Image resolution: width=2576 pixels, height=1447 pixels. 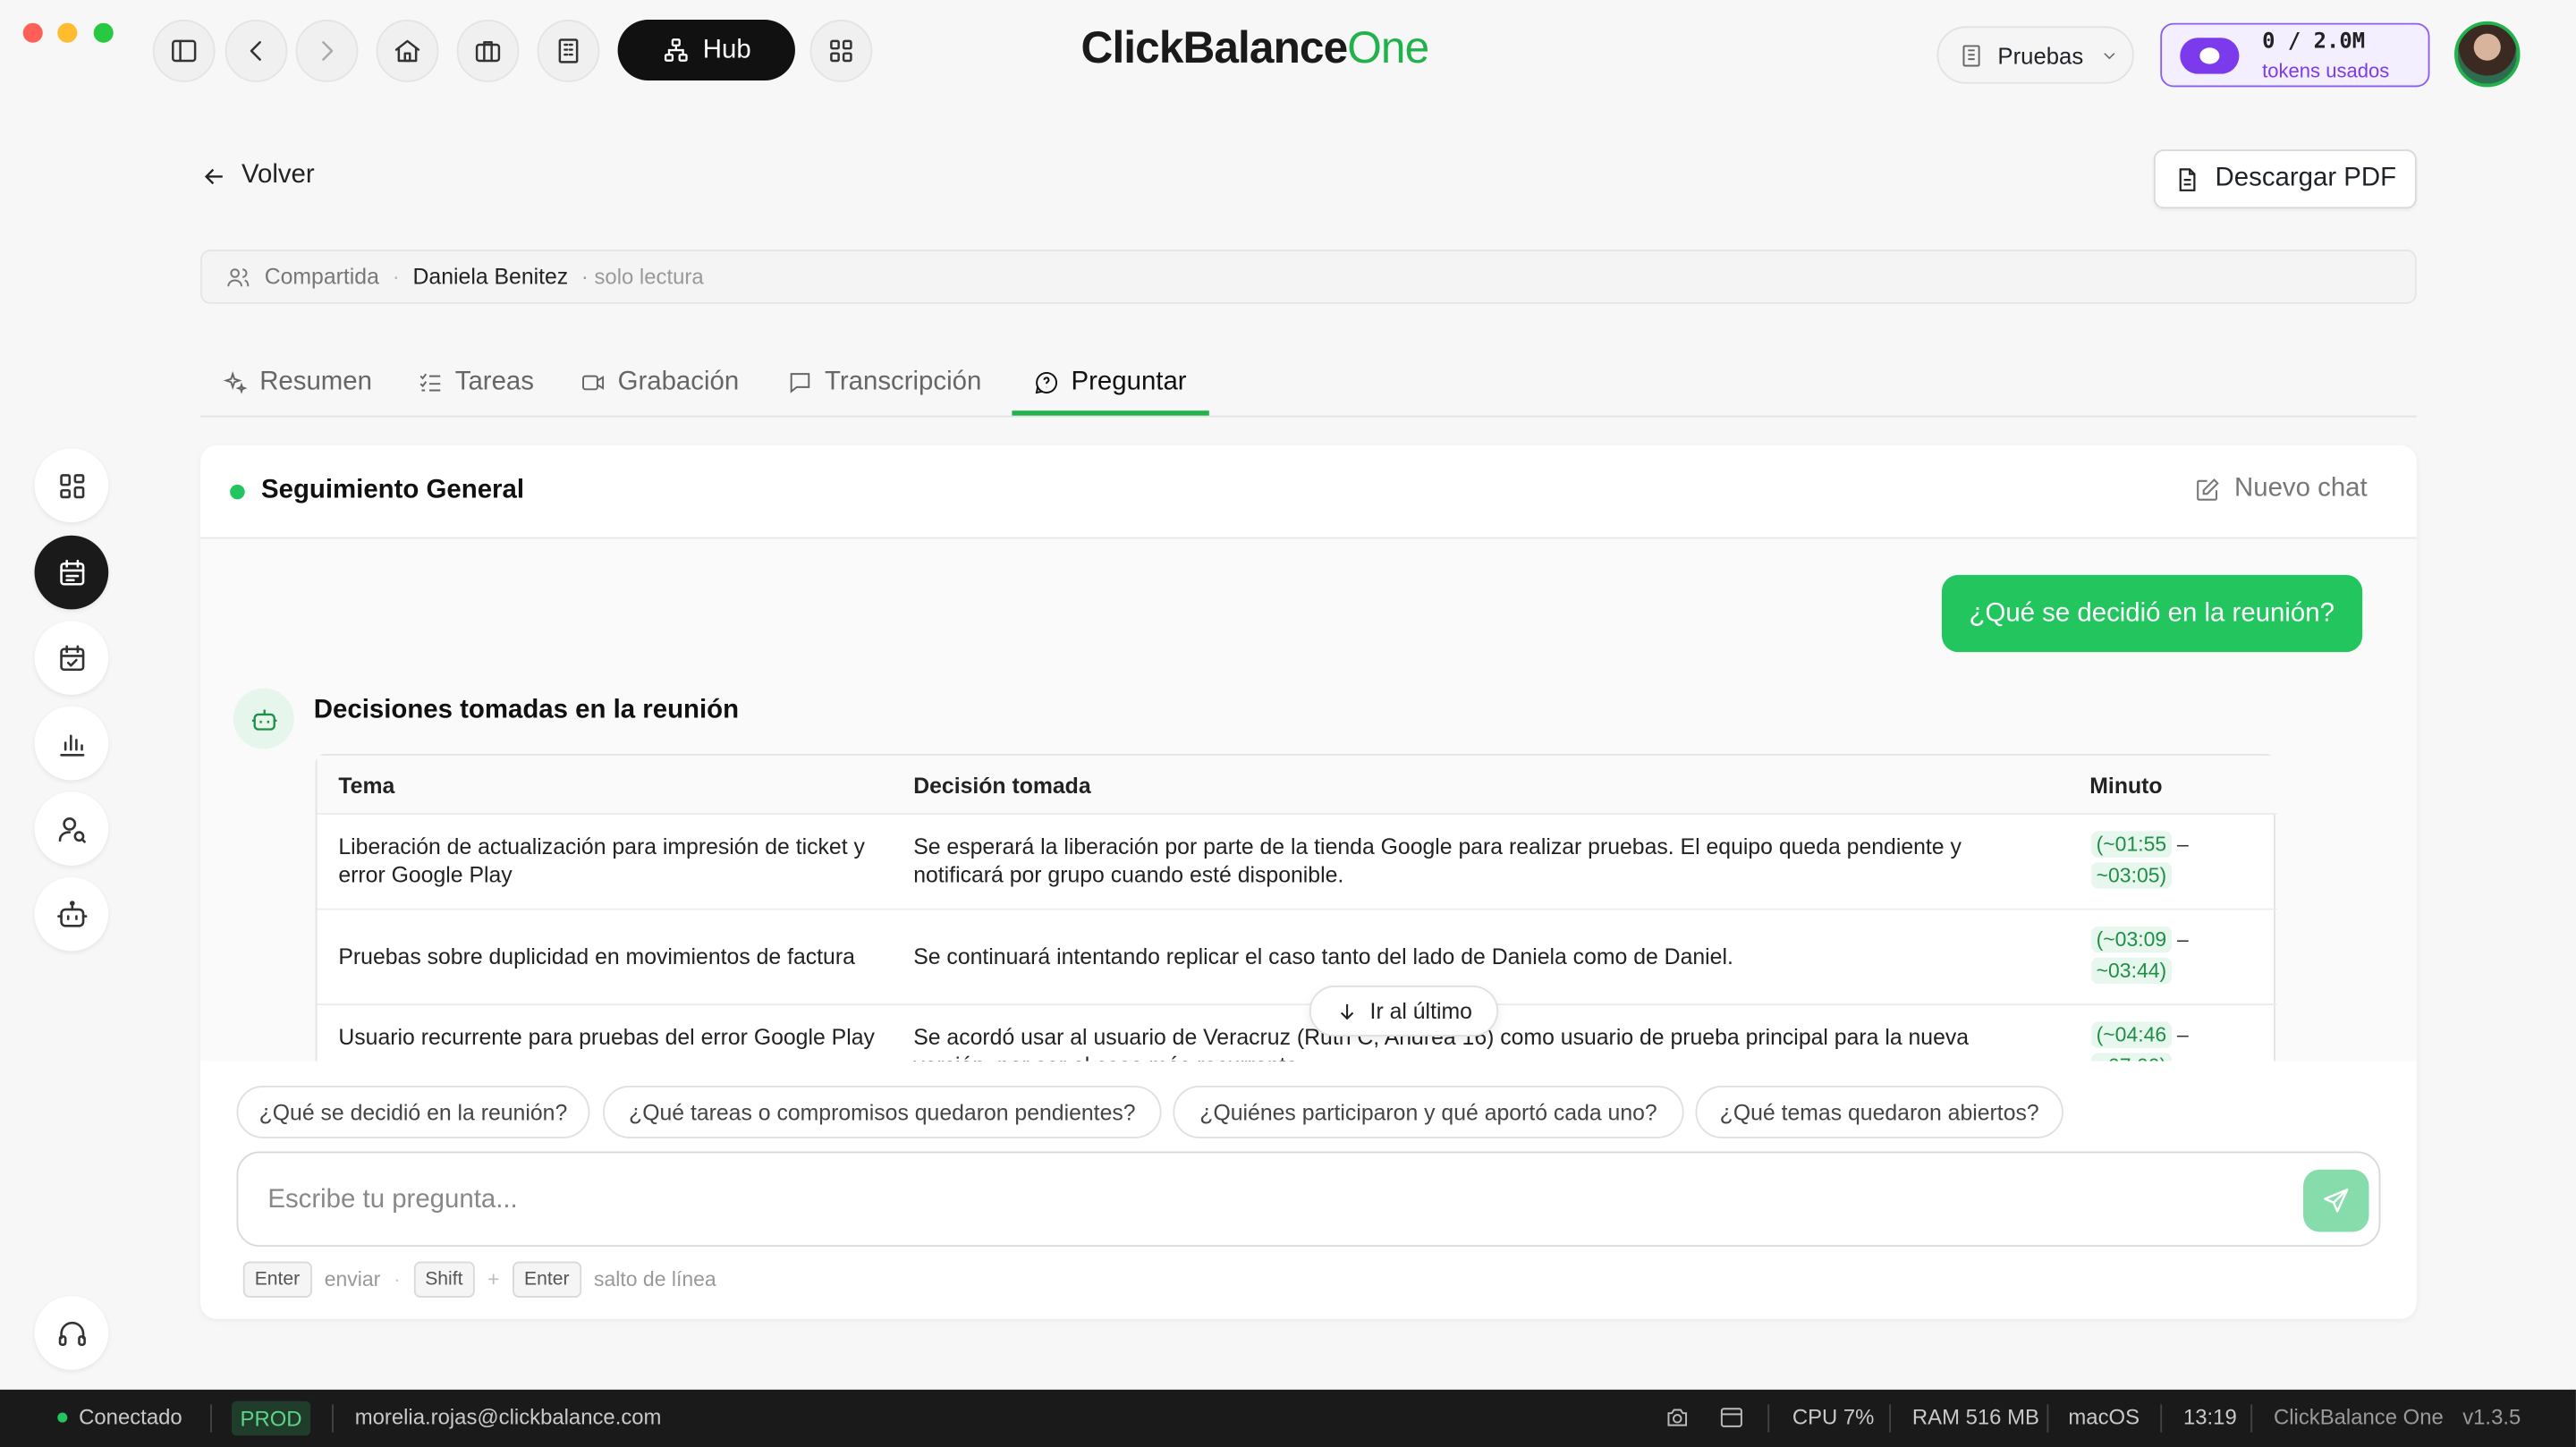 I want to click on download-pdf-label: Descargar PDF, so click(x=2306, y=178).